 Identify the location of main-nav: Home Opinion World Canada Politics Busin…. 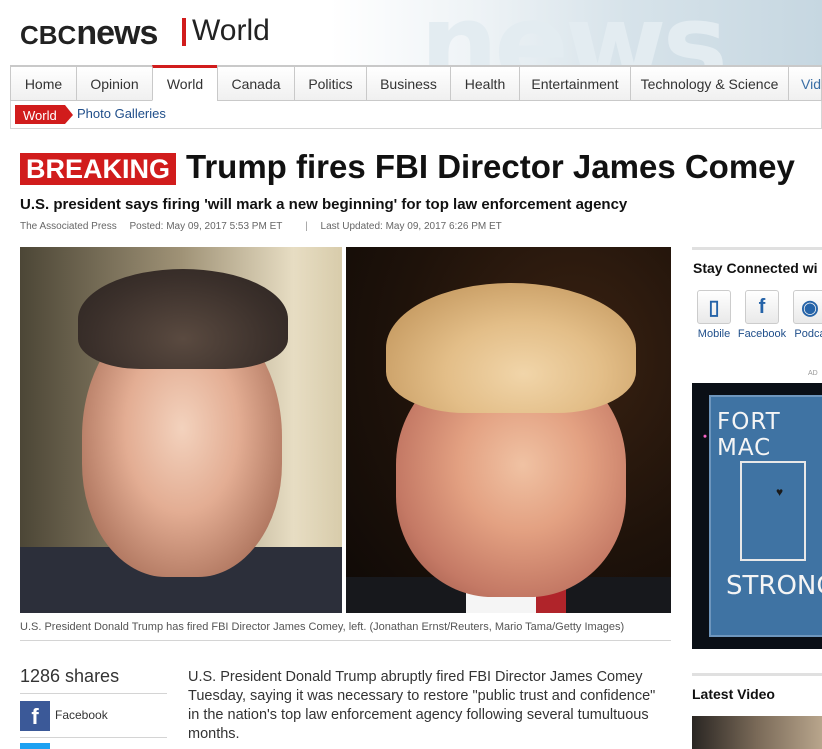
(416, 83).